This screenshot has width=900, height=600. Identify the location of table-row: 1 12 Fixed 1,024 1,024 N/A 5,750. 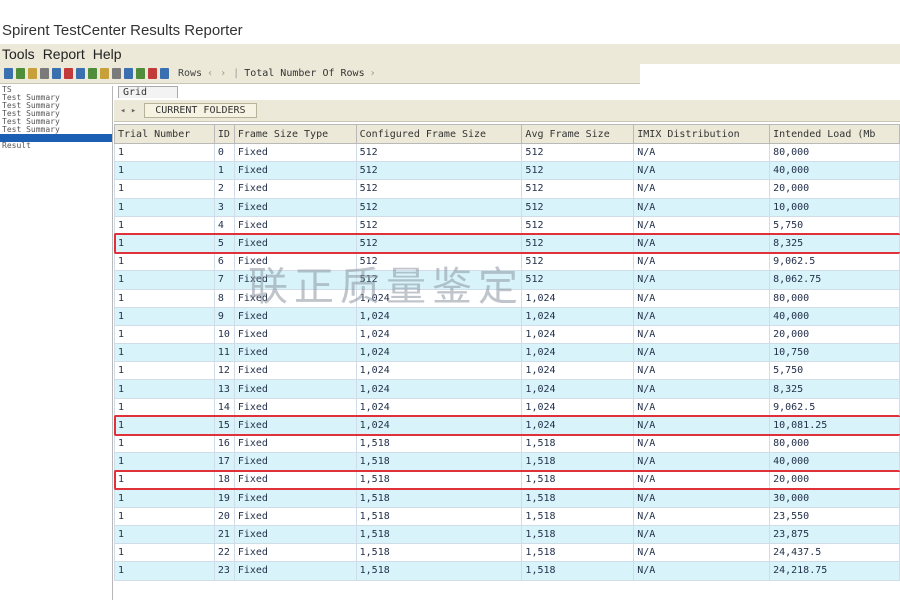
(507, 371).